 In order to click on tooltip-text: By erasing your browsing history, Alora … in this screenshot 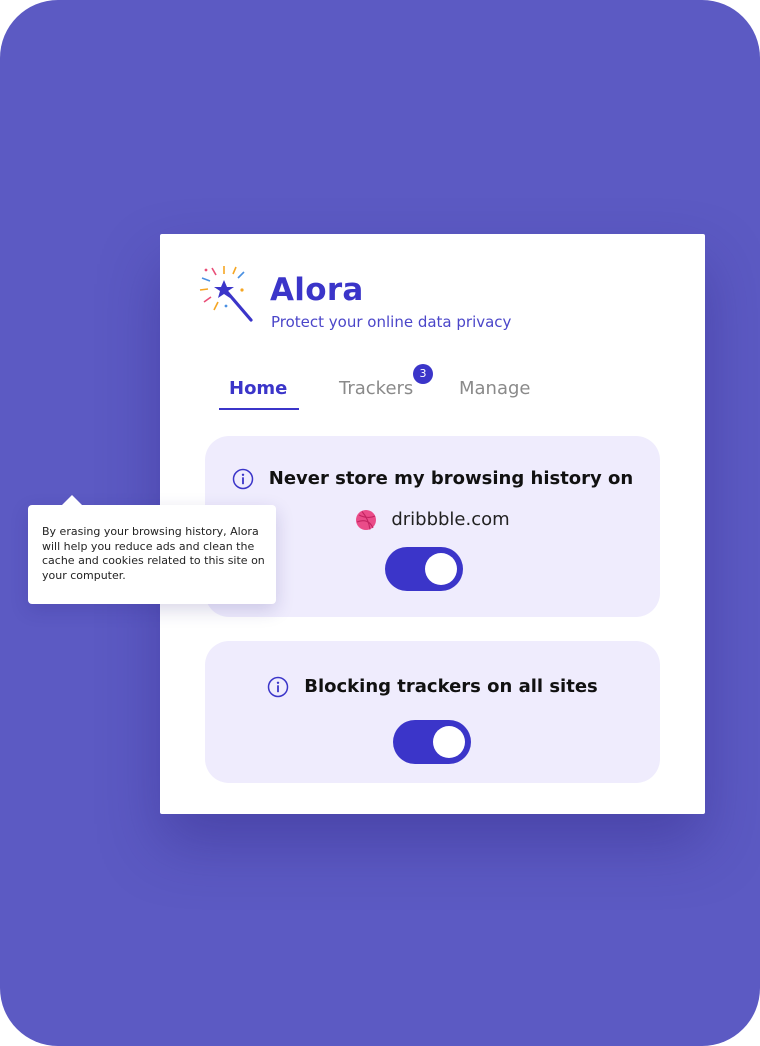, I will do `click(153, 553)`.